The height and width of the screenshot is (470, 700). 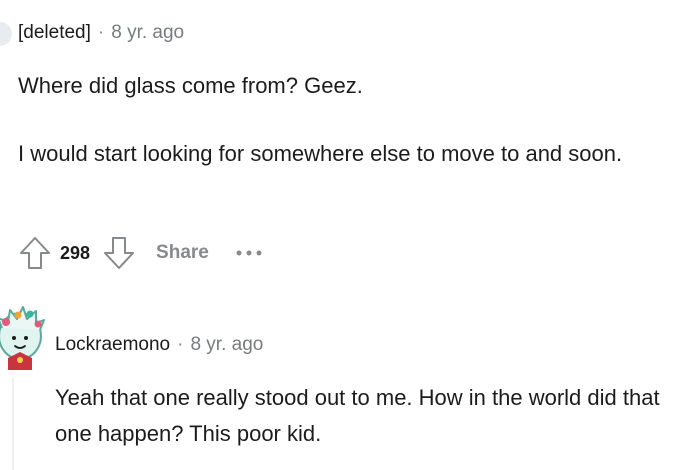 What do you see at coordinates (13, 424) in the screenshot?
I see `thread-line` at bounding box center [13, 424].